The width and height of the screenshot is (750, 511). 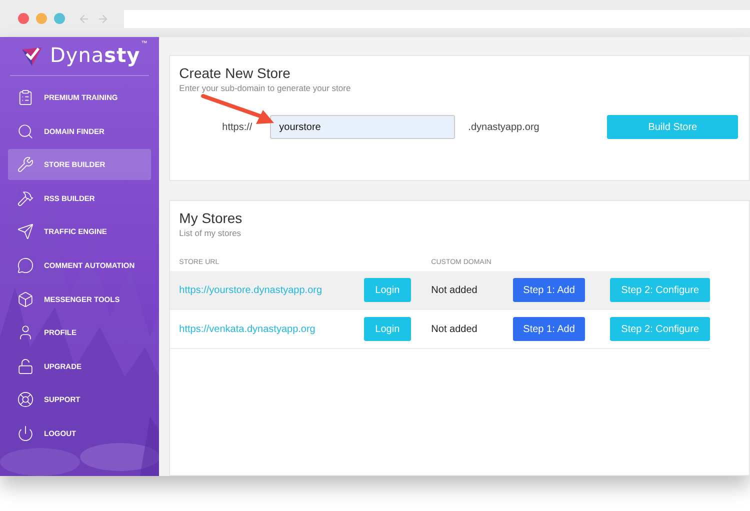 What do you see at coordinates (25, 165) in the screenshot?
I see `wrench-icon` at bounding box center [25, 165].